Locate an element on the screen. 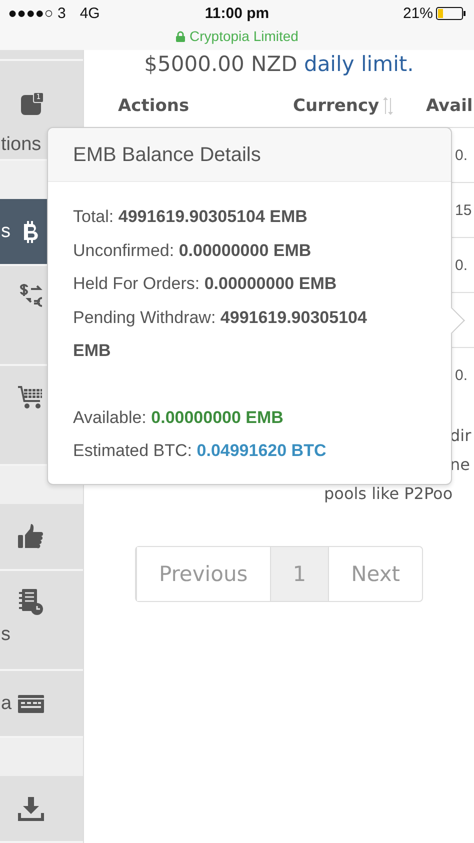  currency-exchange-icon is located at coordinates (31, 296).